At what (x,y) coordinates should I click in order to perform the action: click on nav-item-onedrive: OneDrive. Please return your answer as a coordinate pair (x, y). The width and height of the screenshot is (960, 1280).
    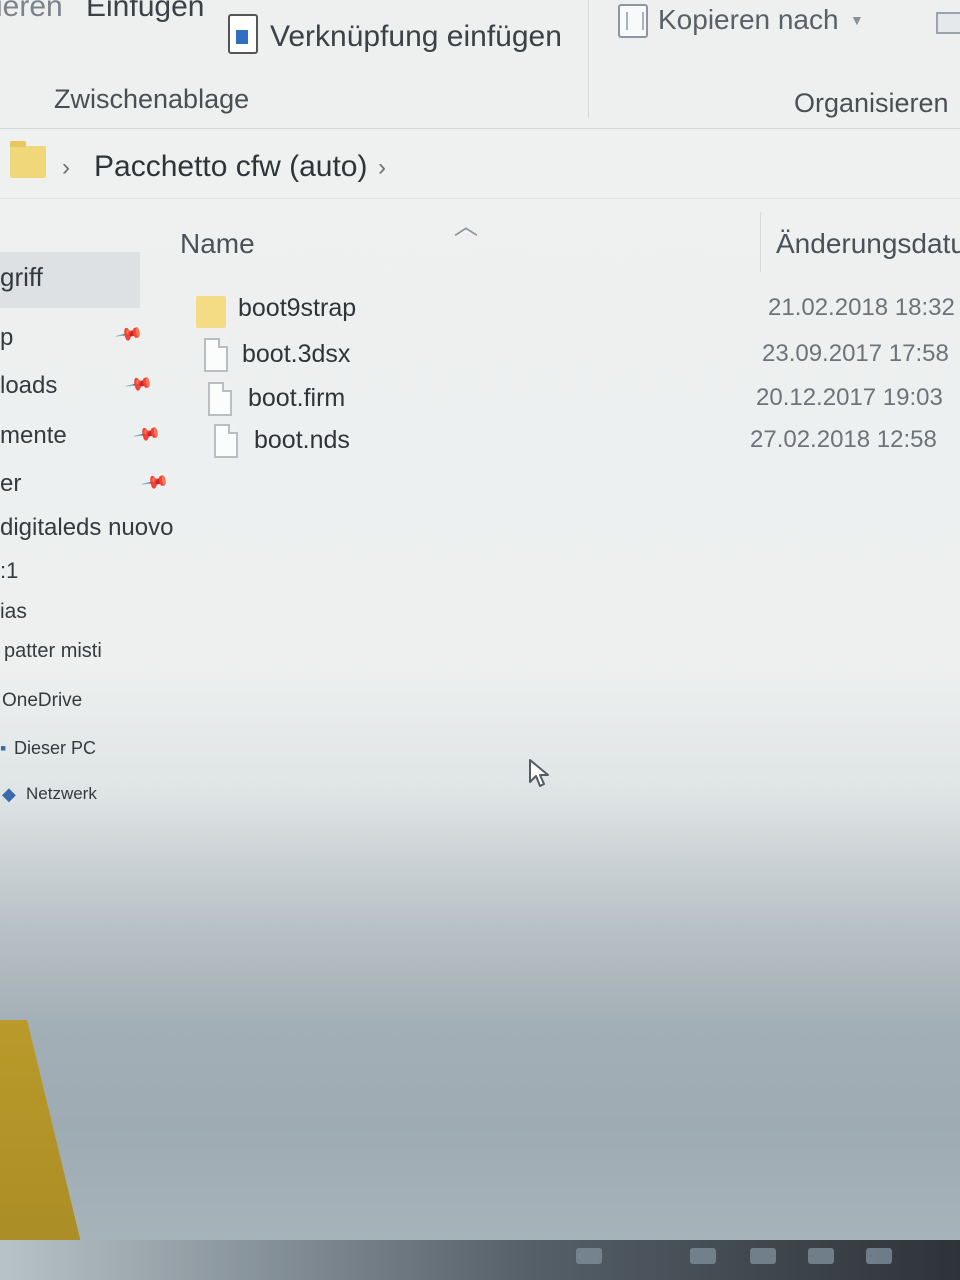
    Looking at the image, I should click on (42, 701).